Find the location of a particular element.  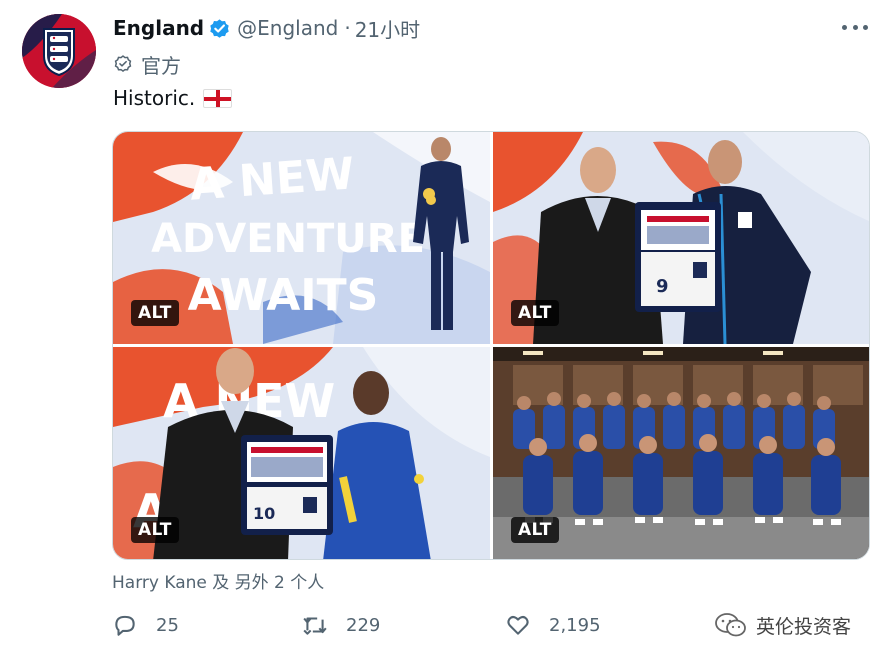

three-lions-crest-icon is located at coordinates (59, 51).